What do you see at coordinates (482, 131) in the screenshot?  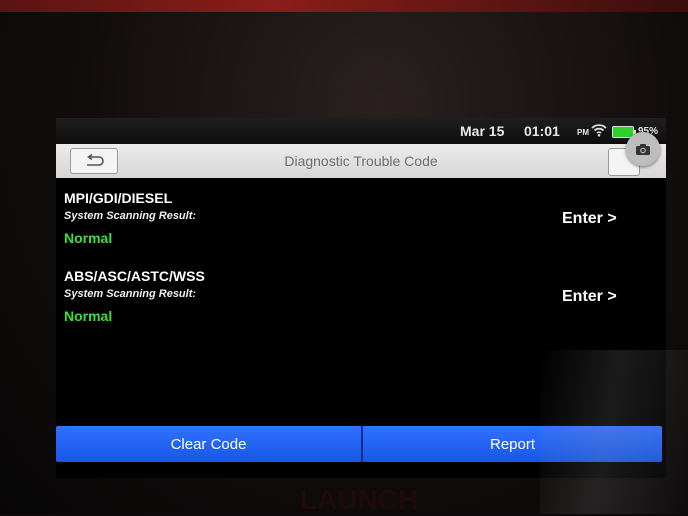 I see `status-date: Mar 15` at bounding box center [482, 131].